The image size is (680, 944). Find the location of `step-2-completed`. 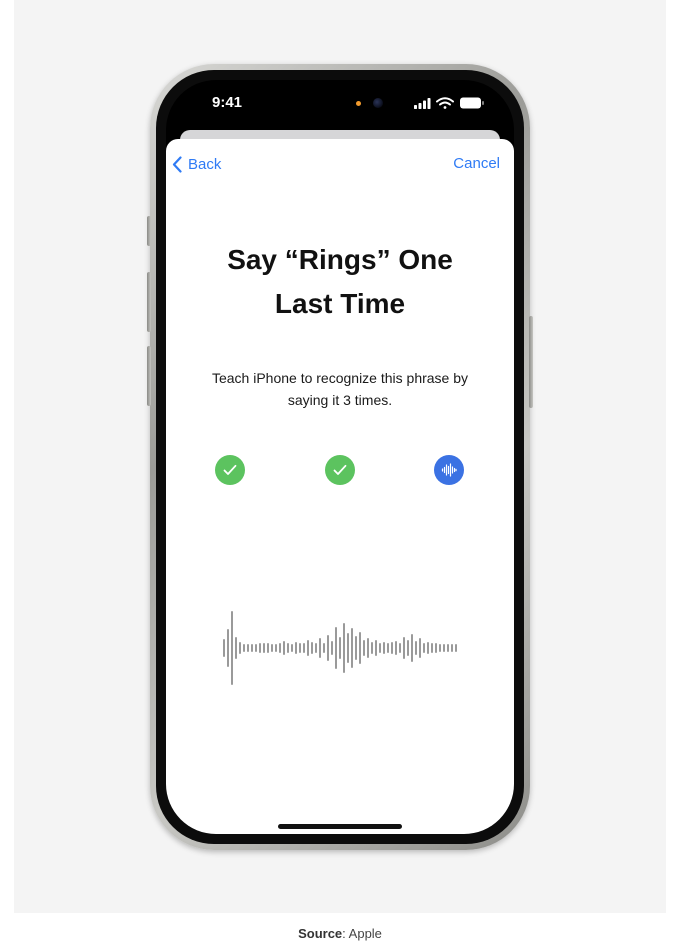

step-2-completed is located at coordinates (340, 470).